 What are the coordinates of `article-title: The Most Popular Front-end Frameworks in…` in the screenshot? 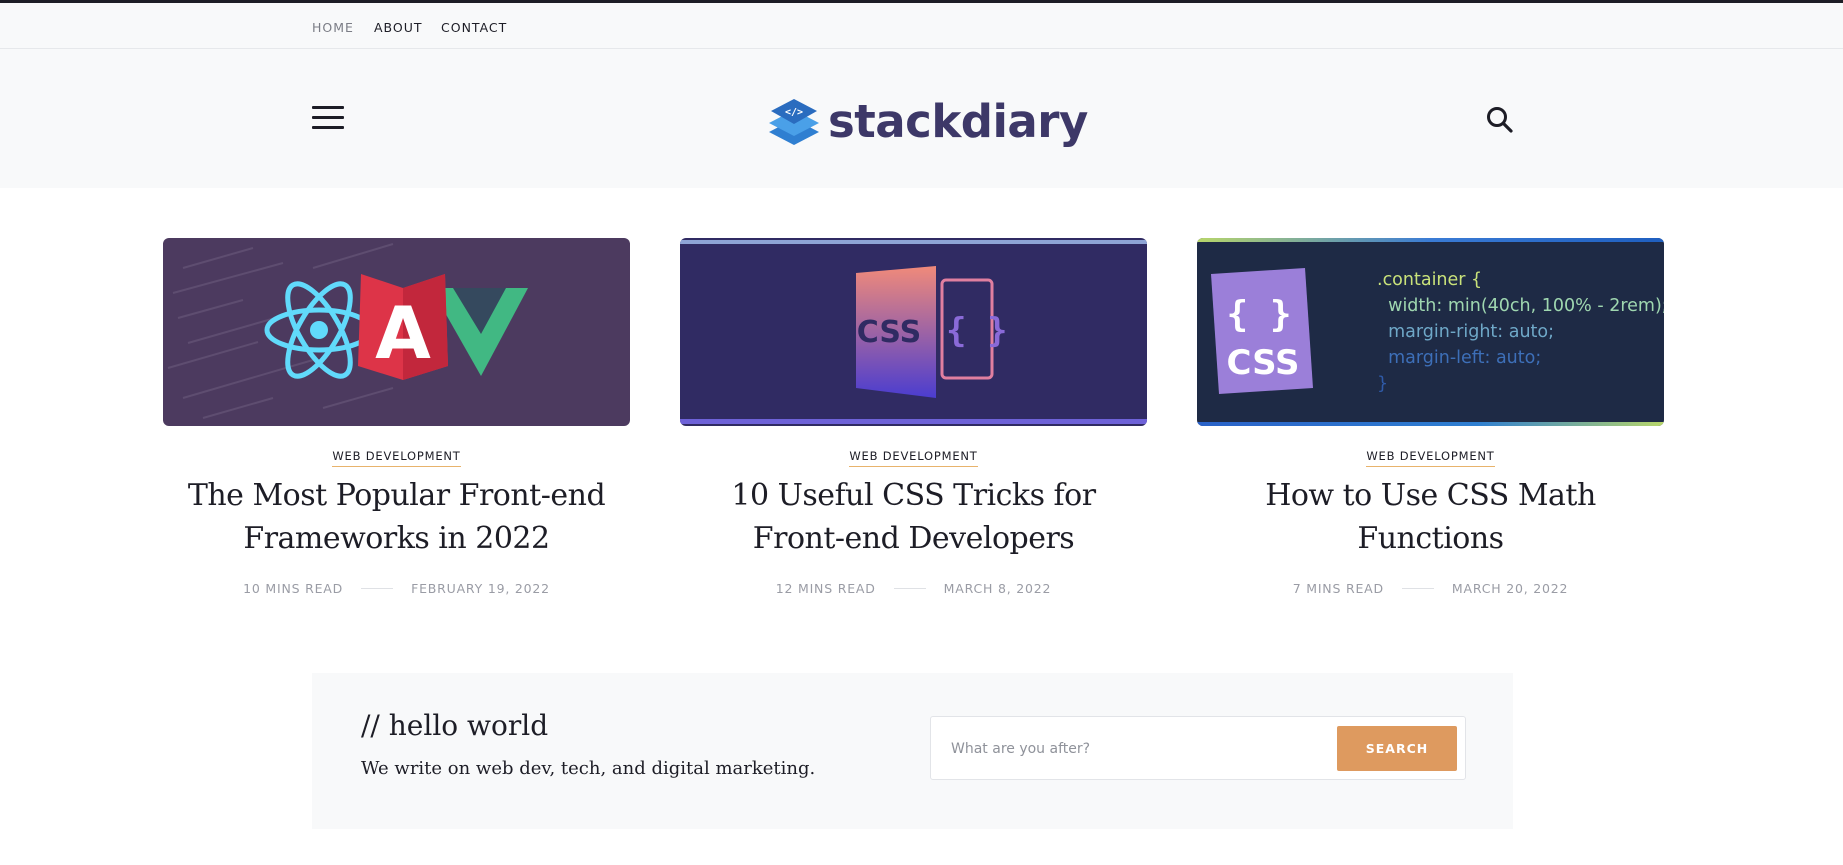 It's located at (396, 517).